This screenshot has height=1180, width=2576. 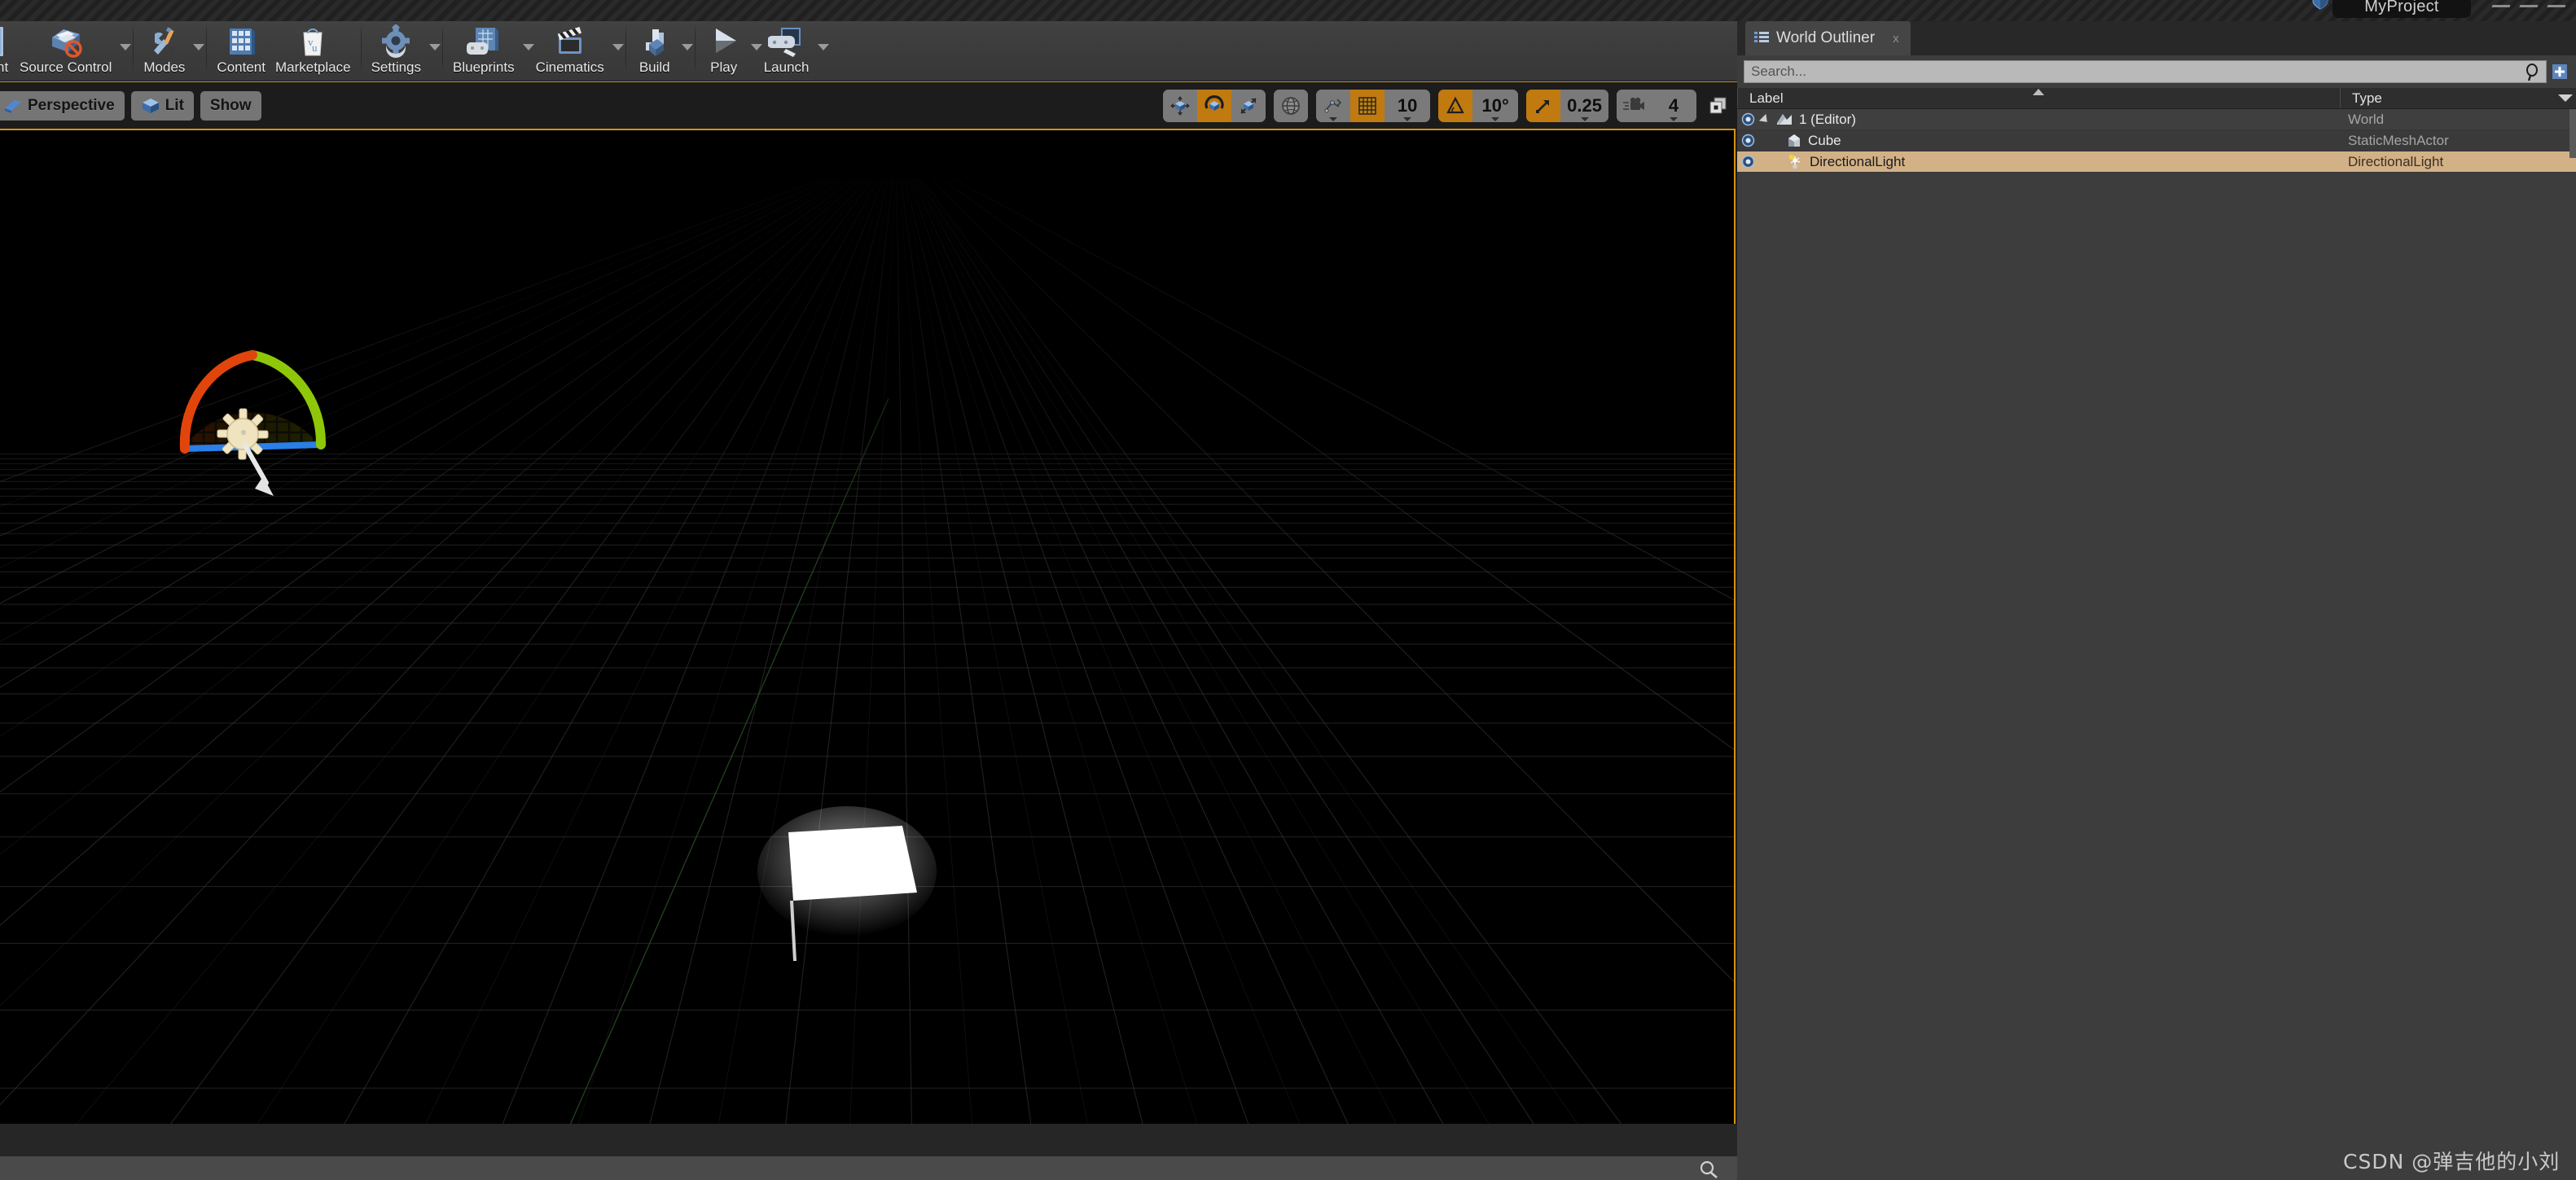 What do you see at coordinates (1333, 119) in the screenshot?
I see `surface-snap-dropdown-icon` at bounding box center [1333, 119].